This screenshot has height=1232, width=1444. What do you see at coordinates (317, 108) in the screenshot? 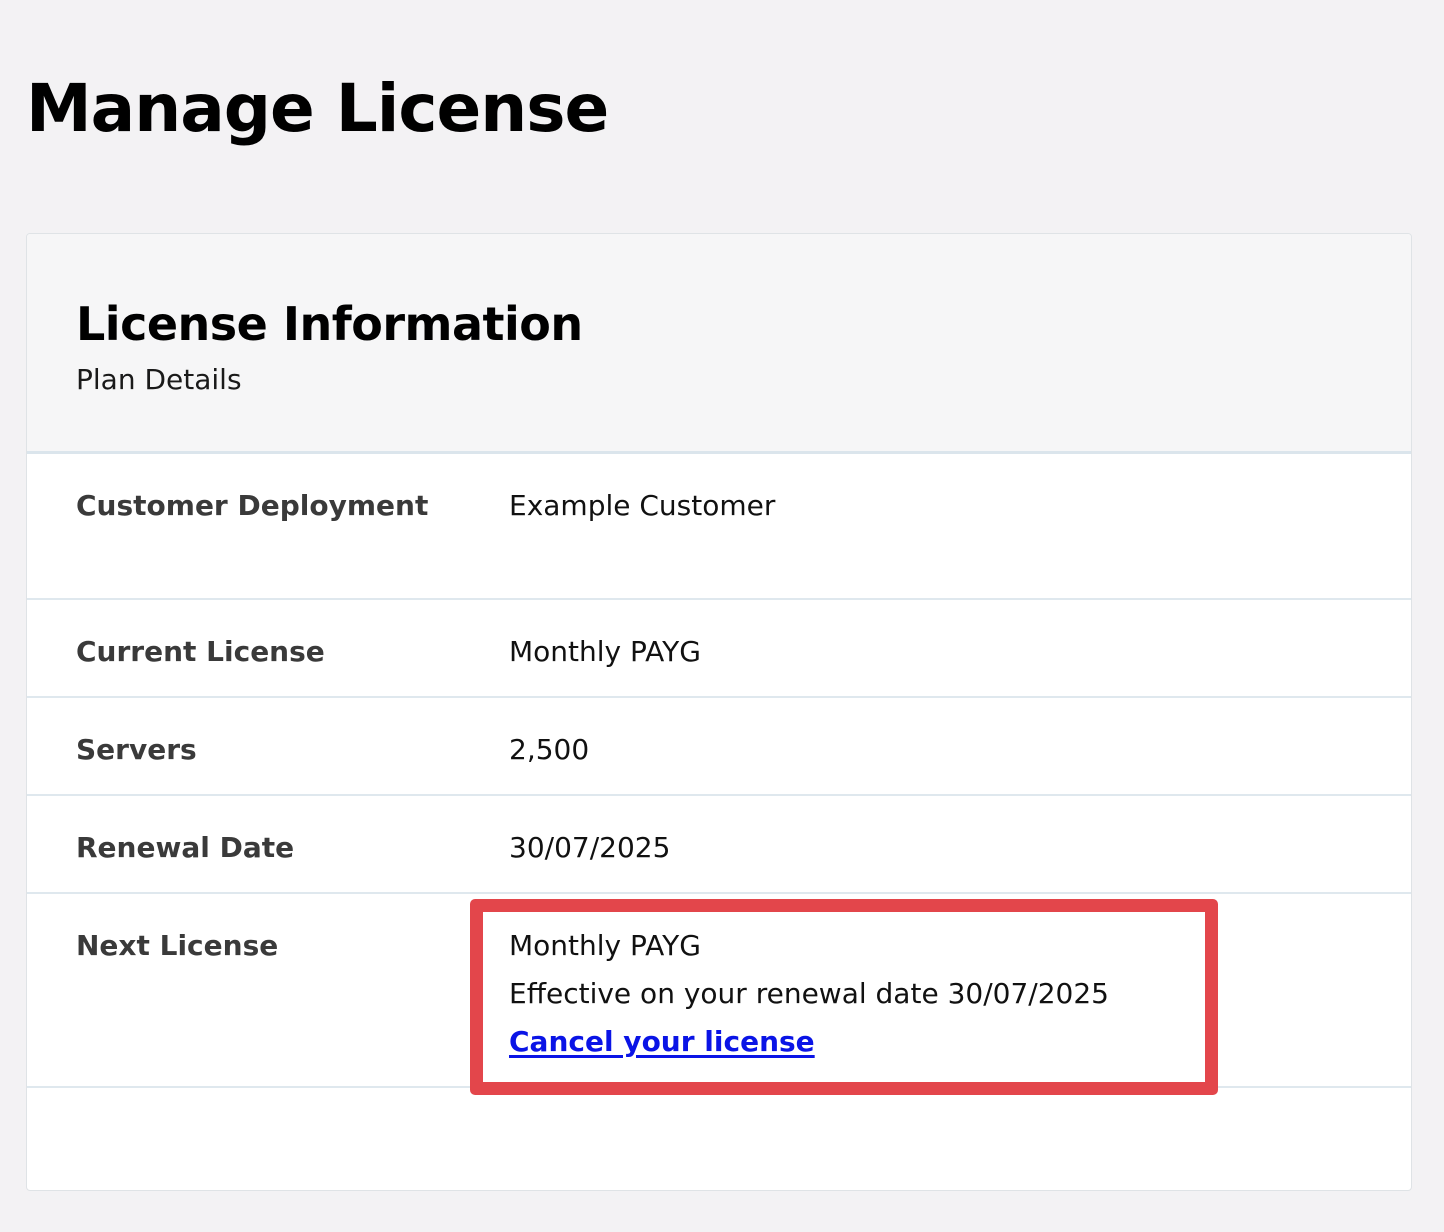
I see `page-title: Manage License` at bounding box center [317, 108].